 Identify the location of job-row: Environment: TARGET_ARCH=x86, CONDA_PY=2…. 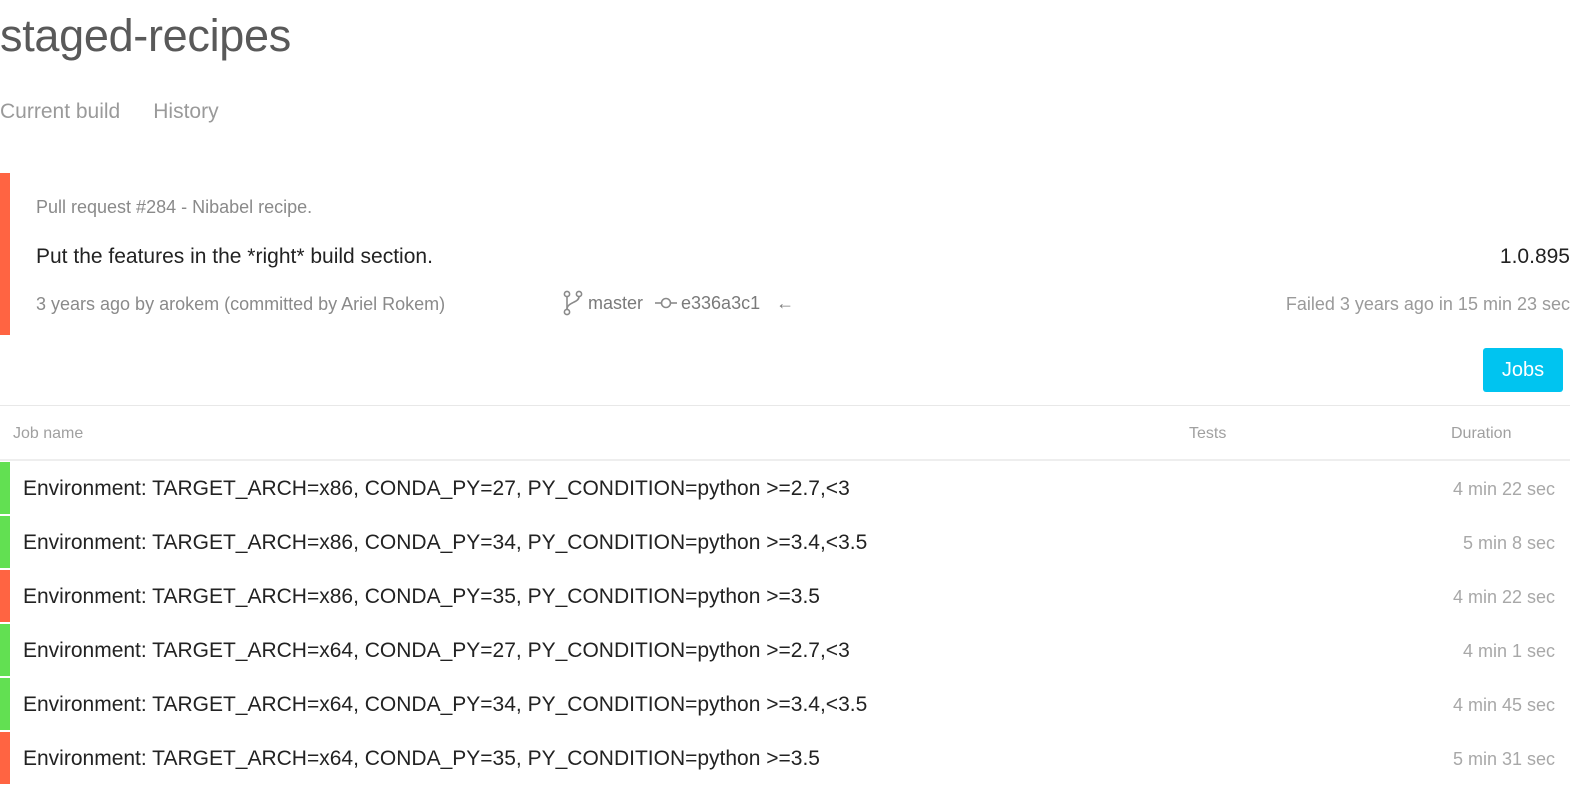
(785, 489).